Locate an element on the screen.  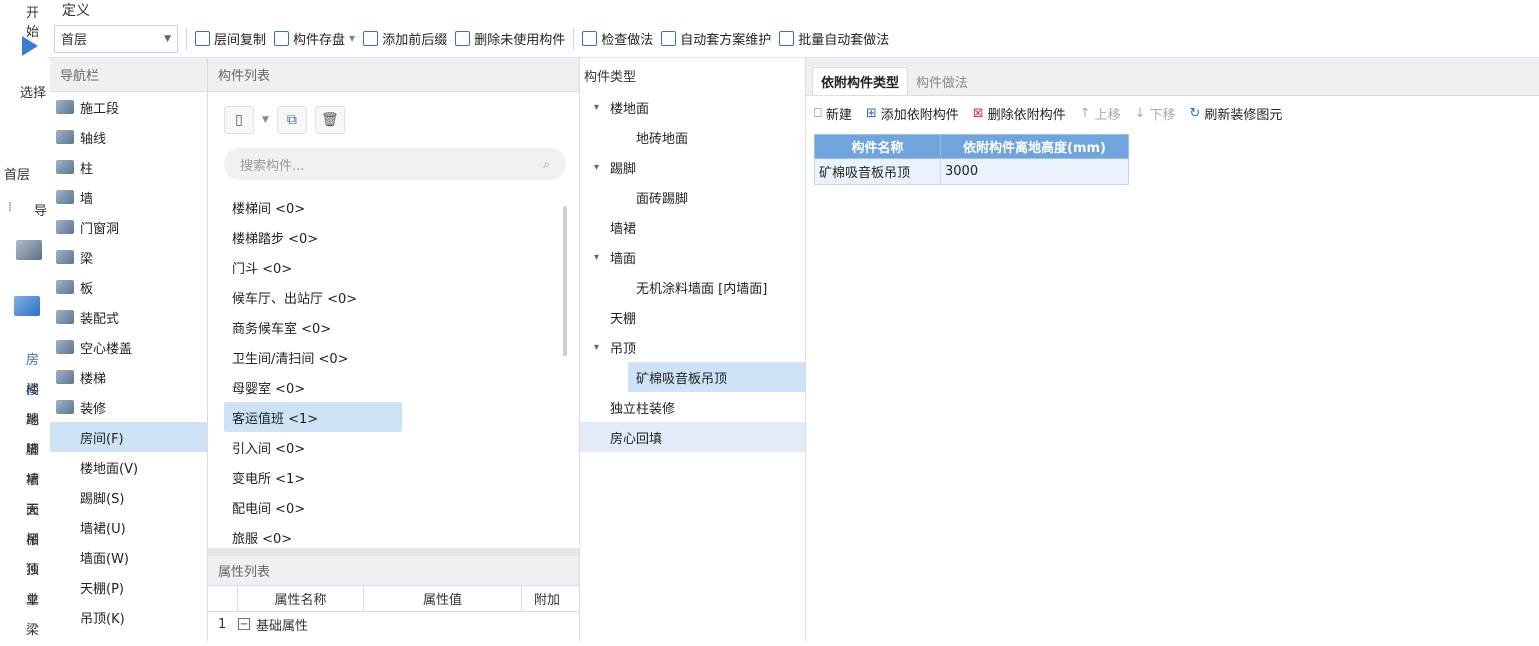
action-label: 删除依附构件 is located at coordinates (1026, 115).